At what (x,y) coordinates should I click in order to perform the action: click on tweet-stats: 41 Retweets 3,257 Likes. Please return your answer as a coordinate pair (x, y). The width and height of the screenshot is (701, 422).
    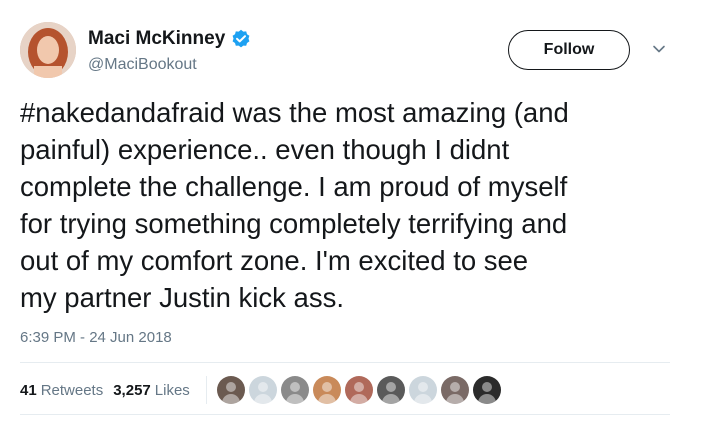
    Looking at the image, I should click on (262, 390).